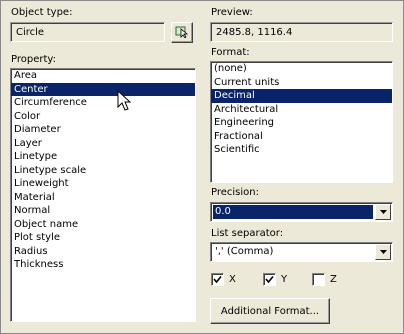  I want to click on property-list-item: Normal, so click(103, 211).